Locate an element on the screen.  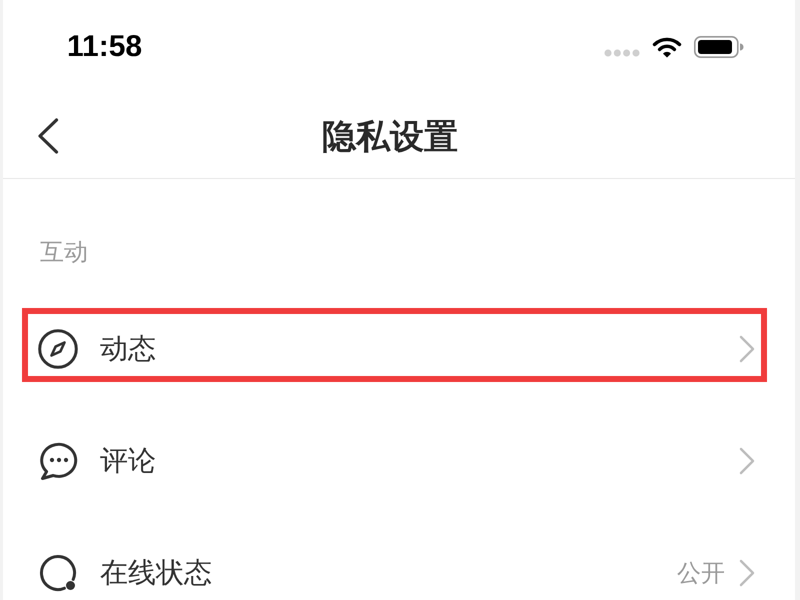
setting-label: 在线状态 is located at coordinates (156, 573).